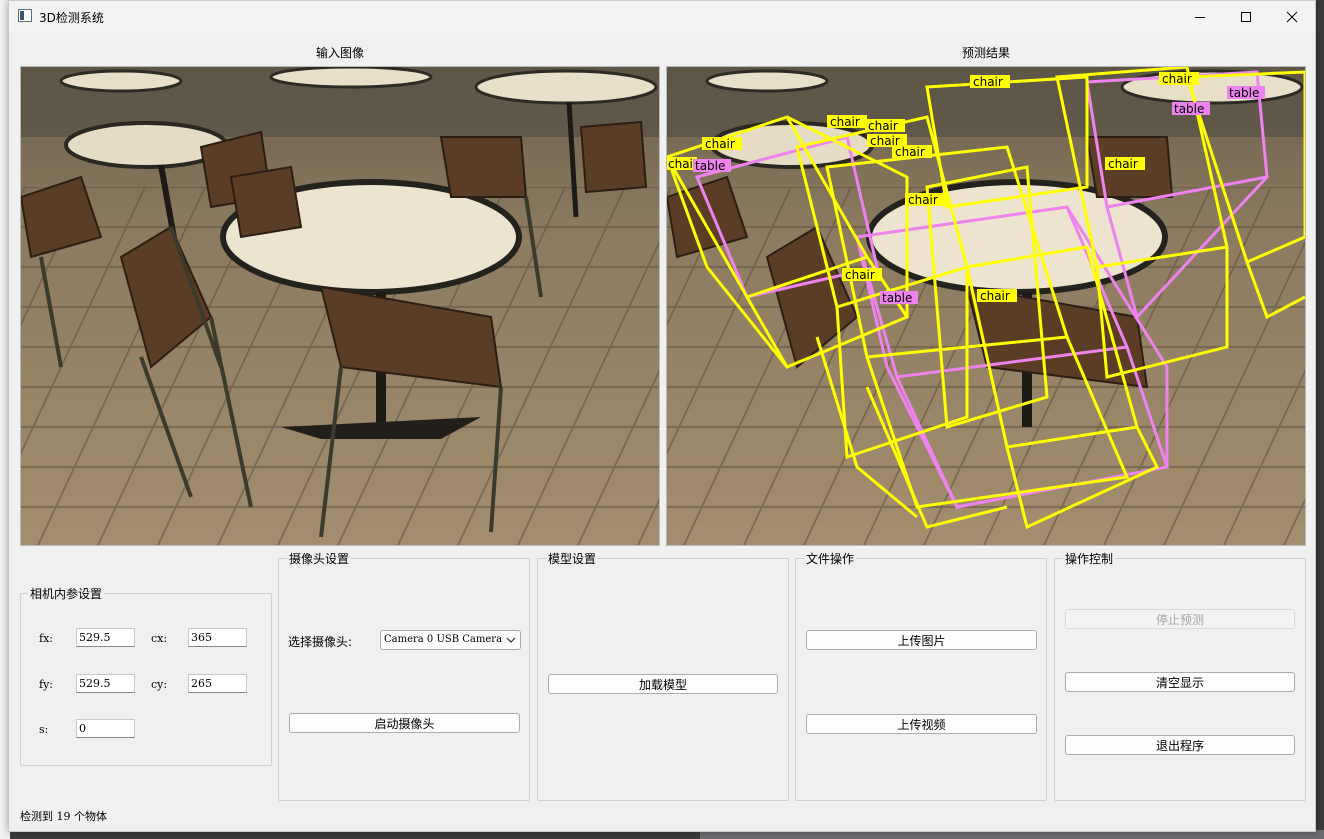 Image resolution: width=1324 pixels, height=839 pixels. I want to click on camera-select: Camera 0 USB Camera, so click(450, 640).